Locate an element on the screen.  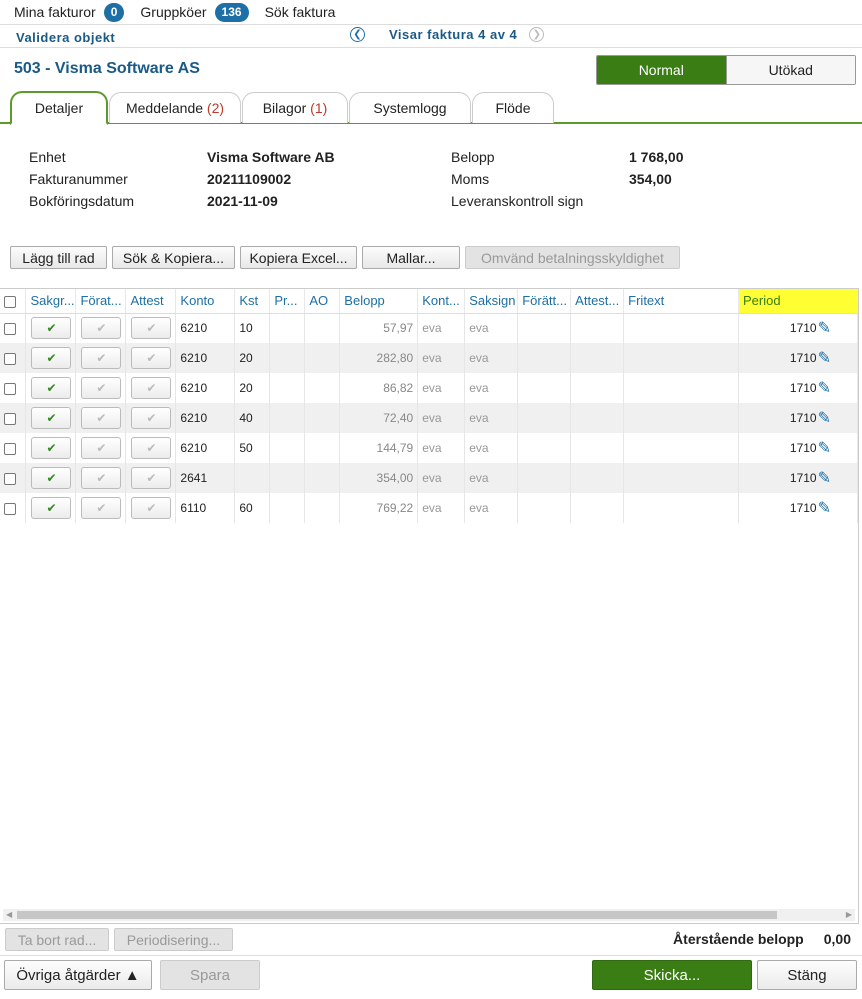
table-row: ✔ ✔ ✔ 6210 20 86,82 eva eva 1710 ✎ is located at coordinates (429, 388).